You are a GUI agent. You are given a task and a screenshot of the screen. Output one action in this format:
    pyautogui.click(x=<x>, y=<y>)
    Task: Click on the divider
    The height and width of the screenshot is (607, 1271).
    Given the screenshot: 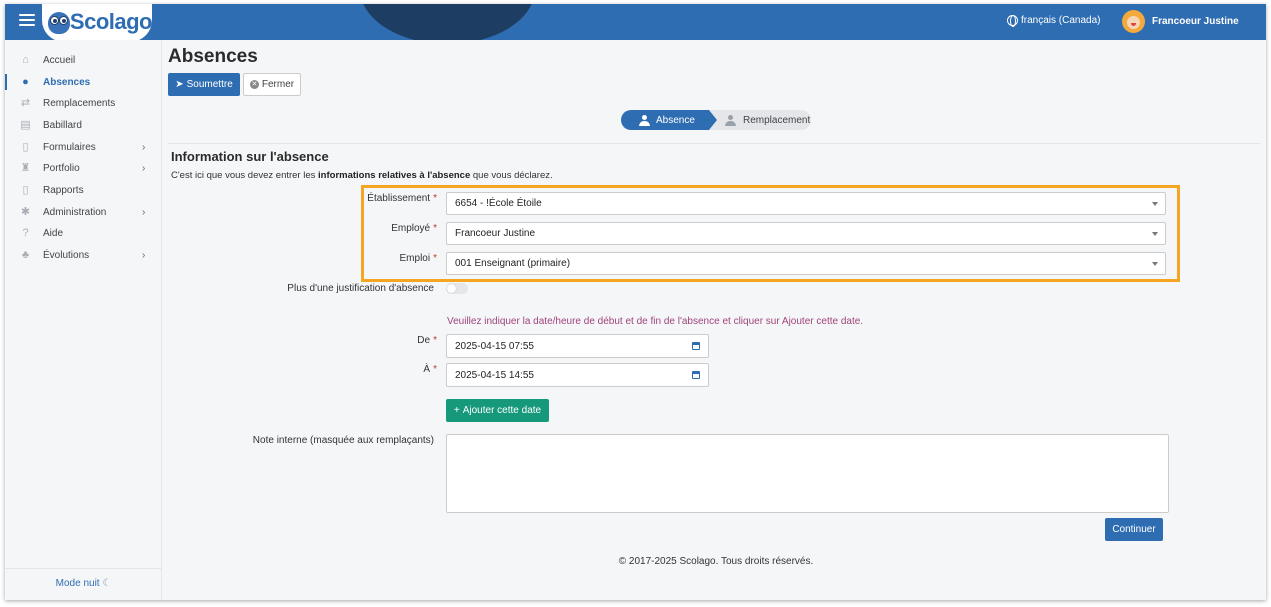 What is the action you would take?
    pyautogui.click(x=714, y=143)
    